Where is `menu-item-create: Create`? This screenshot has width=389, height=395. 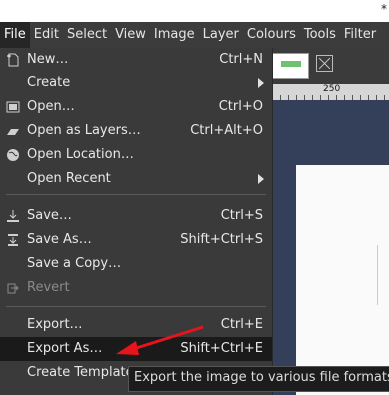
menu-item-create: Create is located at coordinates (136, 83).